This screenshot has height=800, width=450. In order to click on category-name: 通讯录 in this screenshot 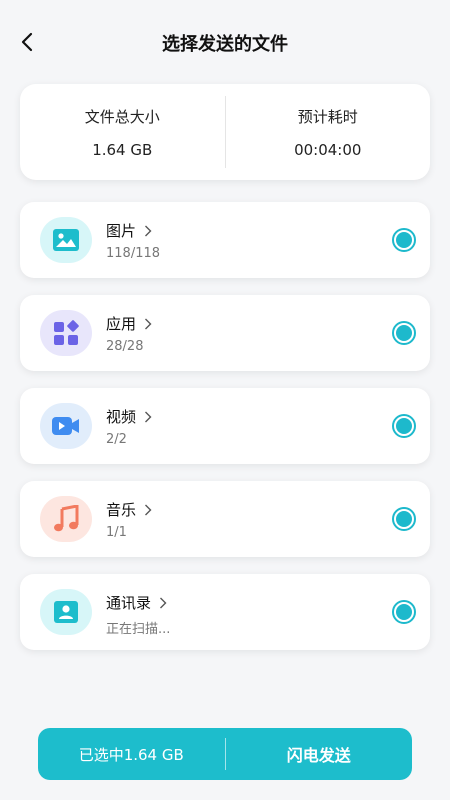, I will do `click(136, 602)`.